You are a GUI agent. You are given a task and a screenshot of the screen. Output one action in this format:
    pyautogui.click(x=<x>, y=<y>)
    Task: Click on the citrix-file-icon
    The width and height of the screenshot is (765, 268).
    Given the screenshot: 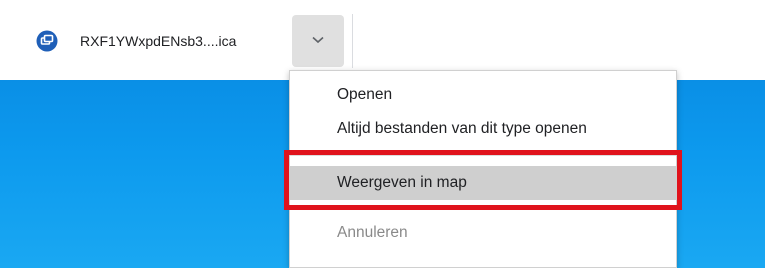 What is the action you would take?
    pyautogui.click(x=47, y=41)
    